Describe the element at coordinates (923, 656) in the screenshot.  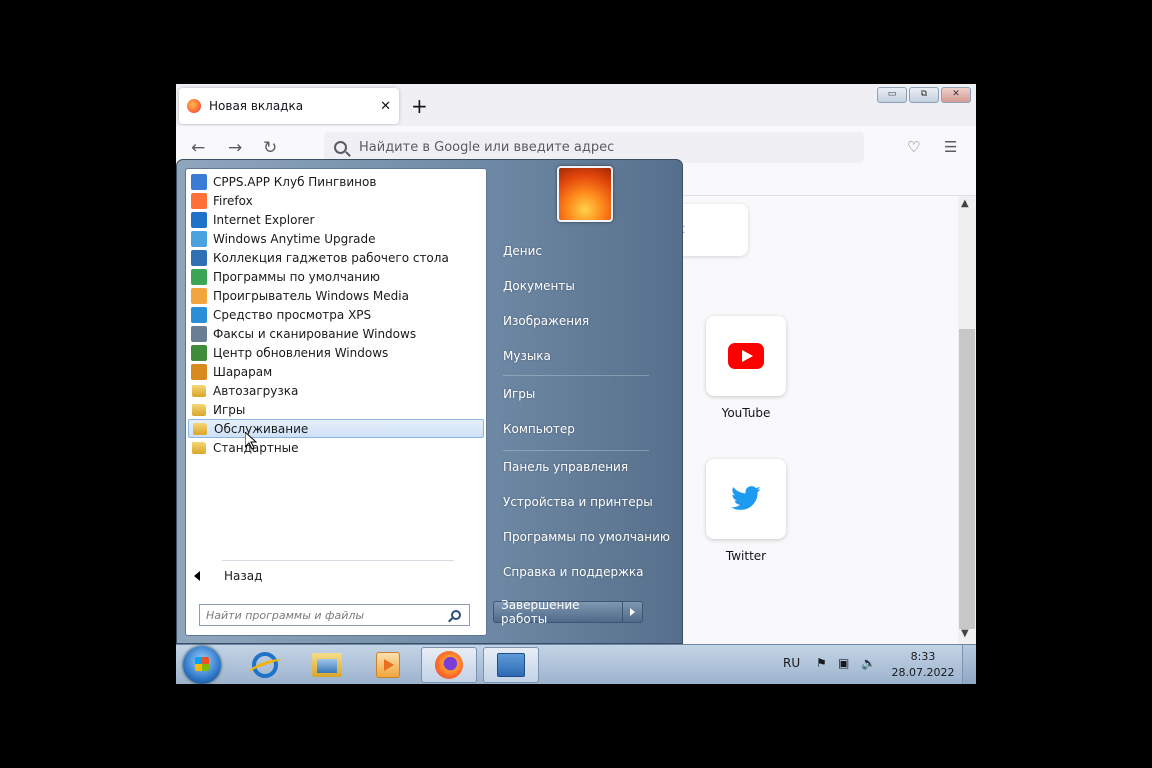
I see `clock-time: 8:33` at that location.